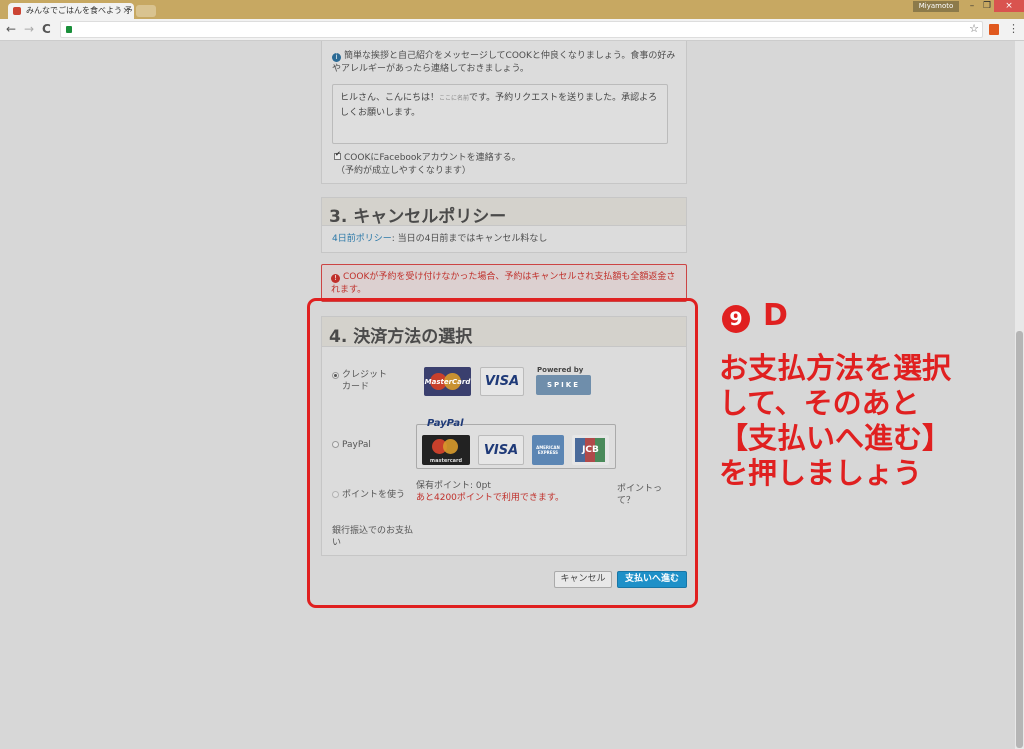 The width and height of the screenshot is (1024, 749). What do you see at coordinates (79, 10) in the screenshot?
I see `tab-title: みんなでごはんを食べよう 予` at bounding box center [79, 10].